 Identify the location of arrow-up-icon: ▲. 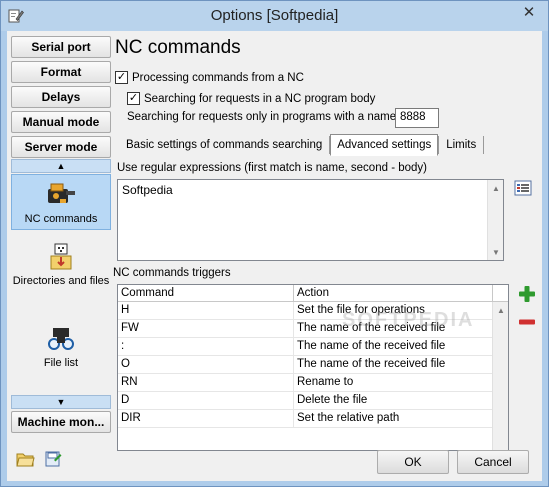
(61, 166).